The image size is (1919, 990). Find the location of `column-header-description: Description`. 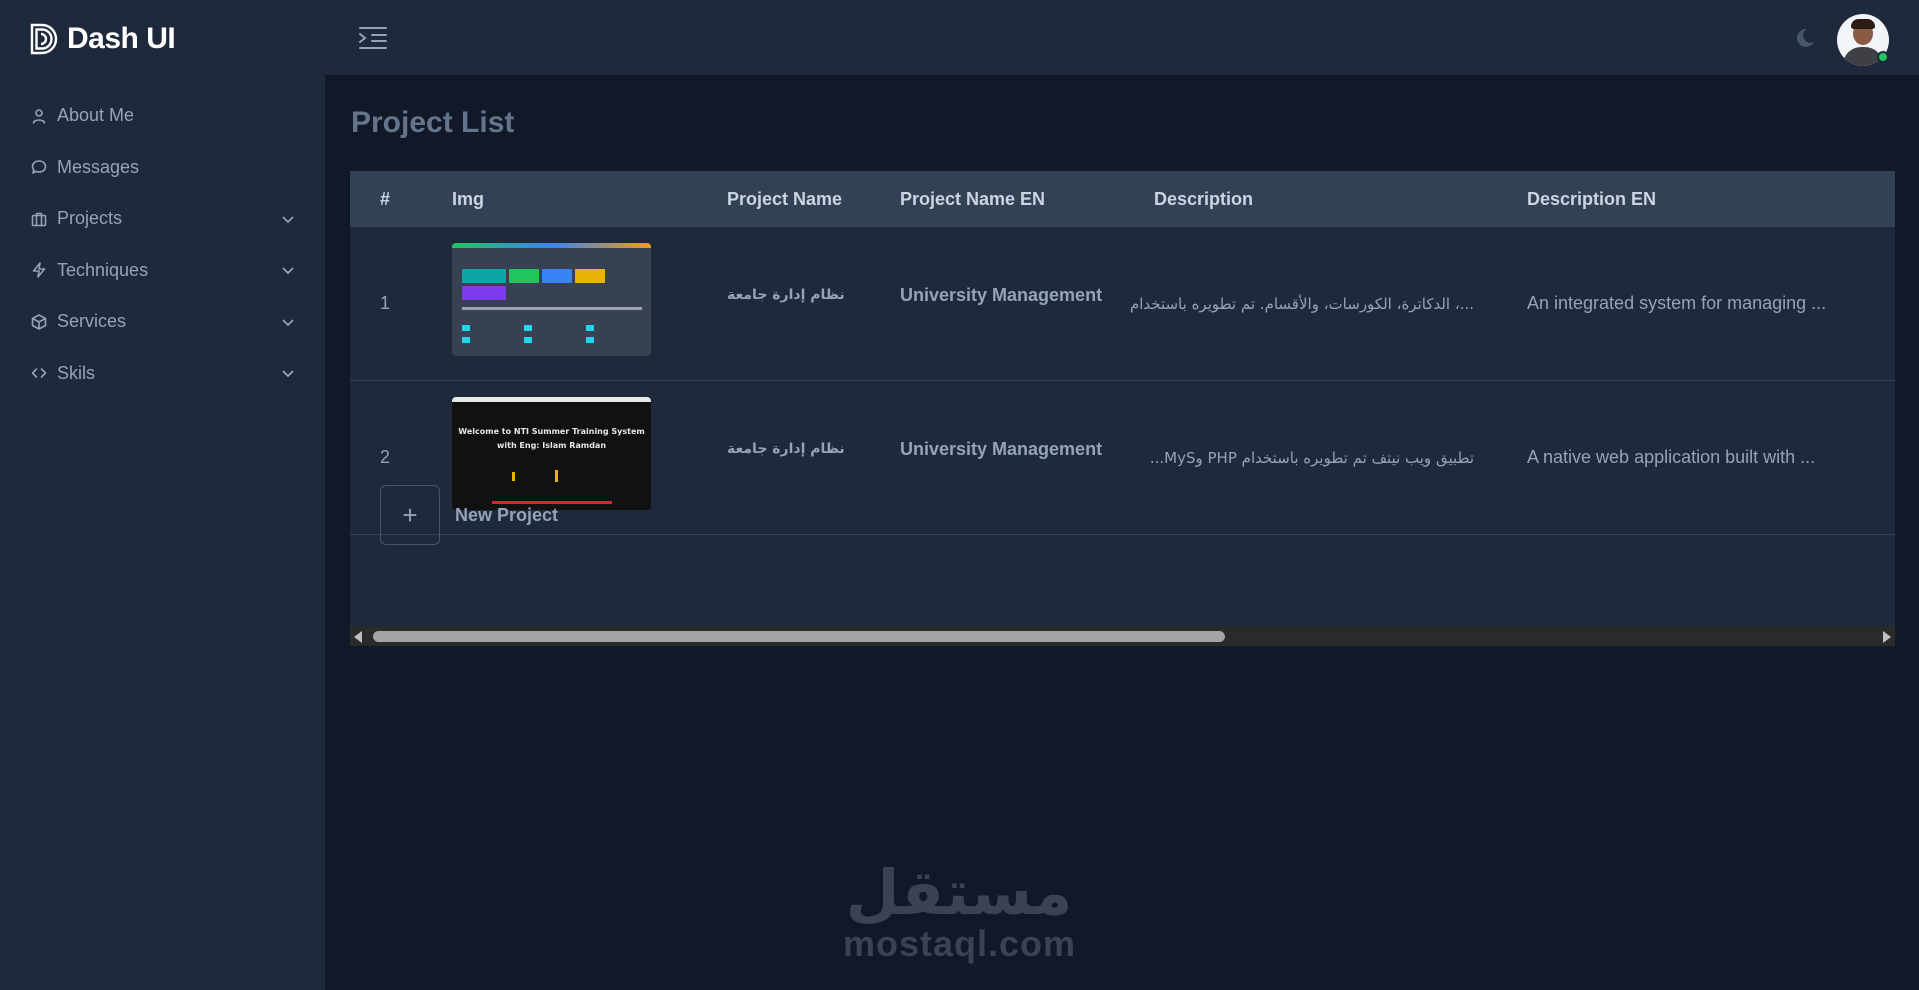

column-header-description: Description is located at coordinates (1204, 199).